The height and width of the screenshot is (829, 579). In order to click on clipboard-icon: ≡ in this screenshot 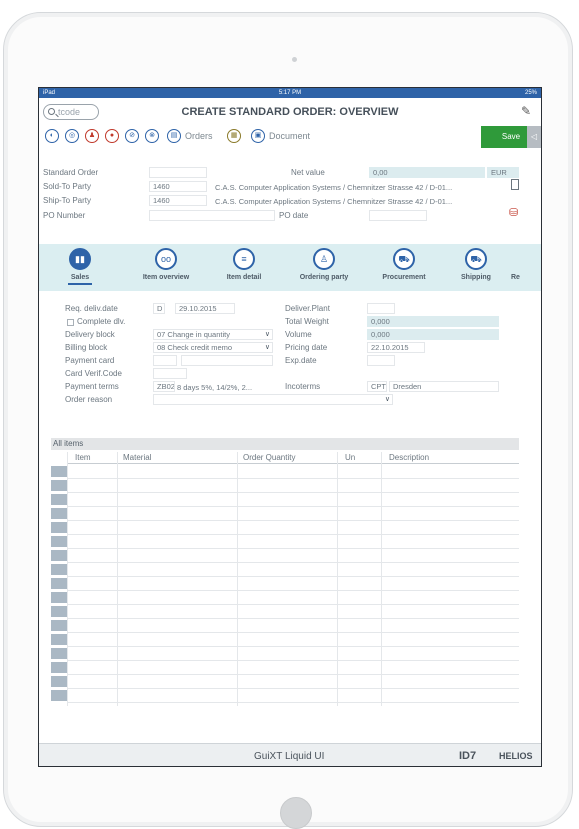, I will do `click(244, 259)`.